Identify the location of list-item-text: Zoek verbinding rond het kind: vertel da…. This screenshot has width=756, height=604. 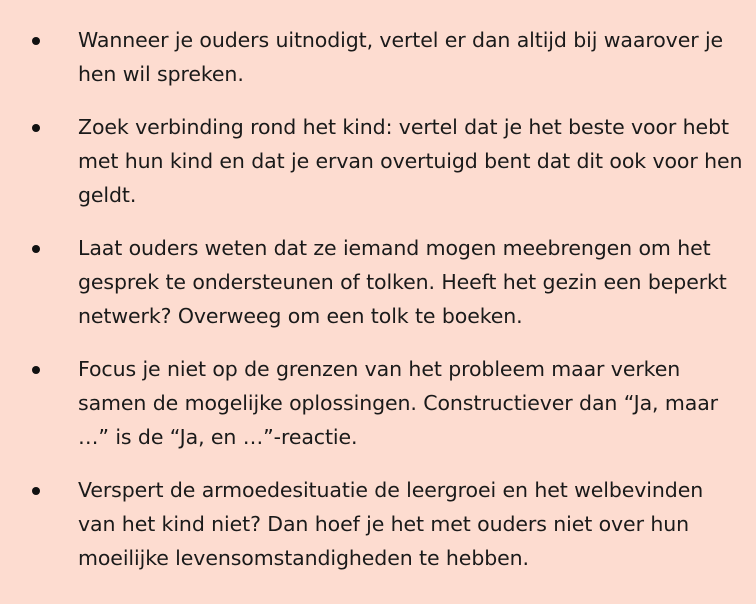
(410, 161).